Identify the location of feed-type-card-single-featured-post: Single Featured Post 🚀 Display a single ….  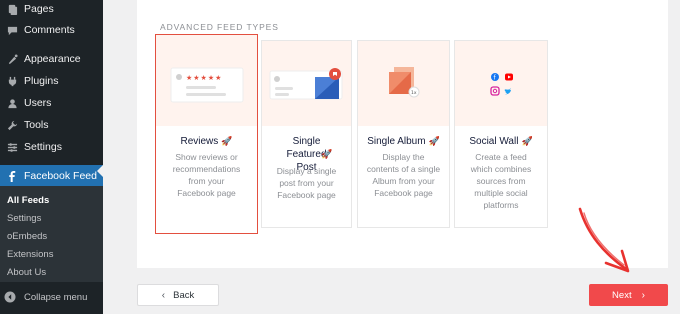
(306, 134).